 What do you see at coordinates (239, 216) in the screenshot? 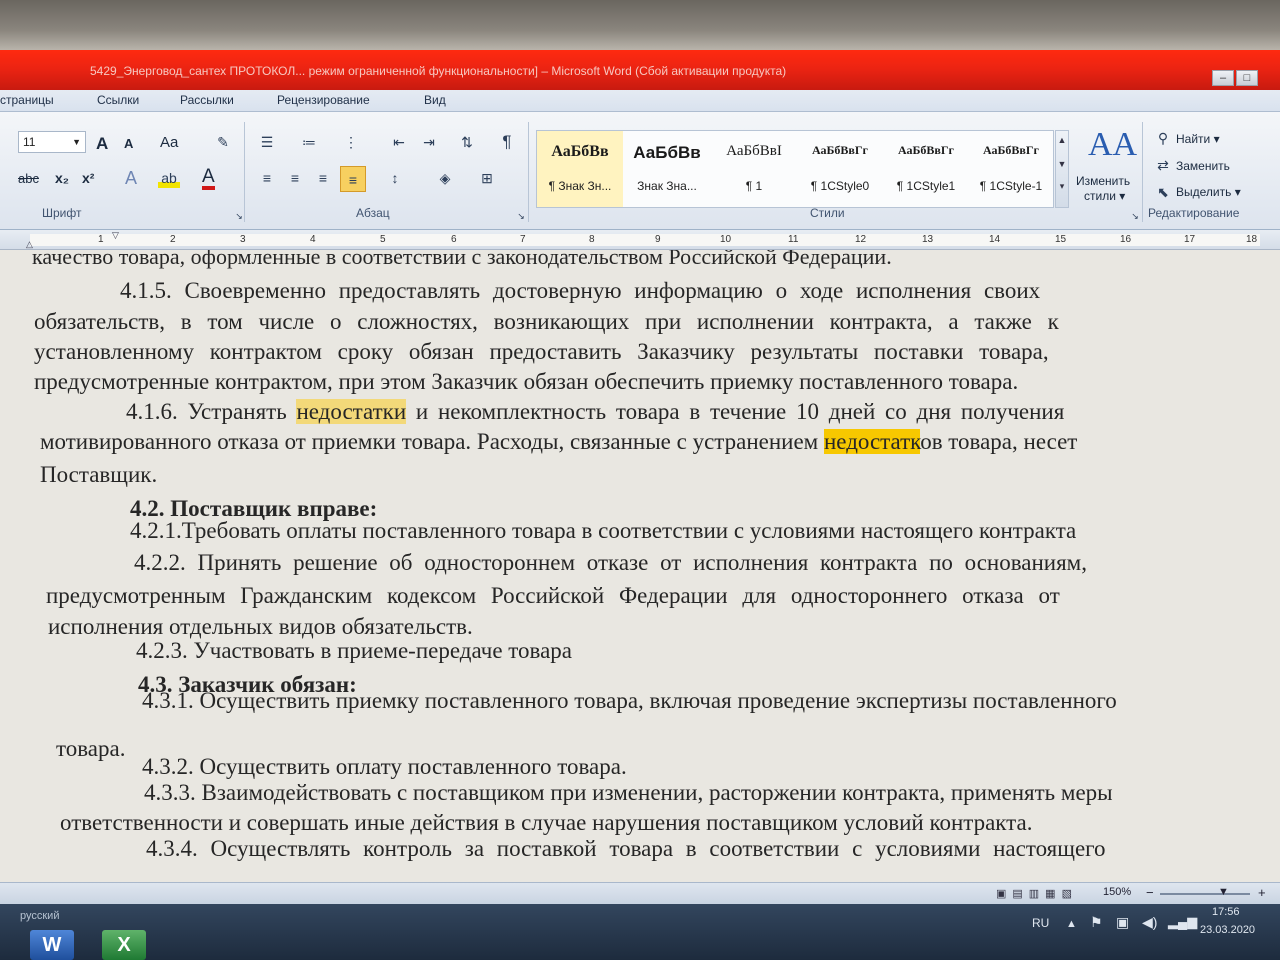
I see `font-dialog-icon: ↘` at bounding box center [239, 216].